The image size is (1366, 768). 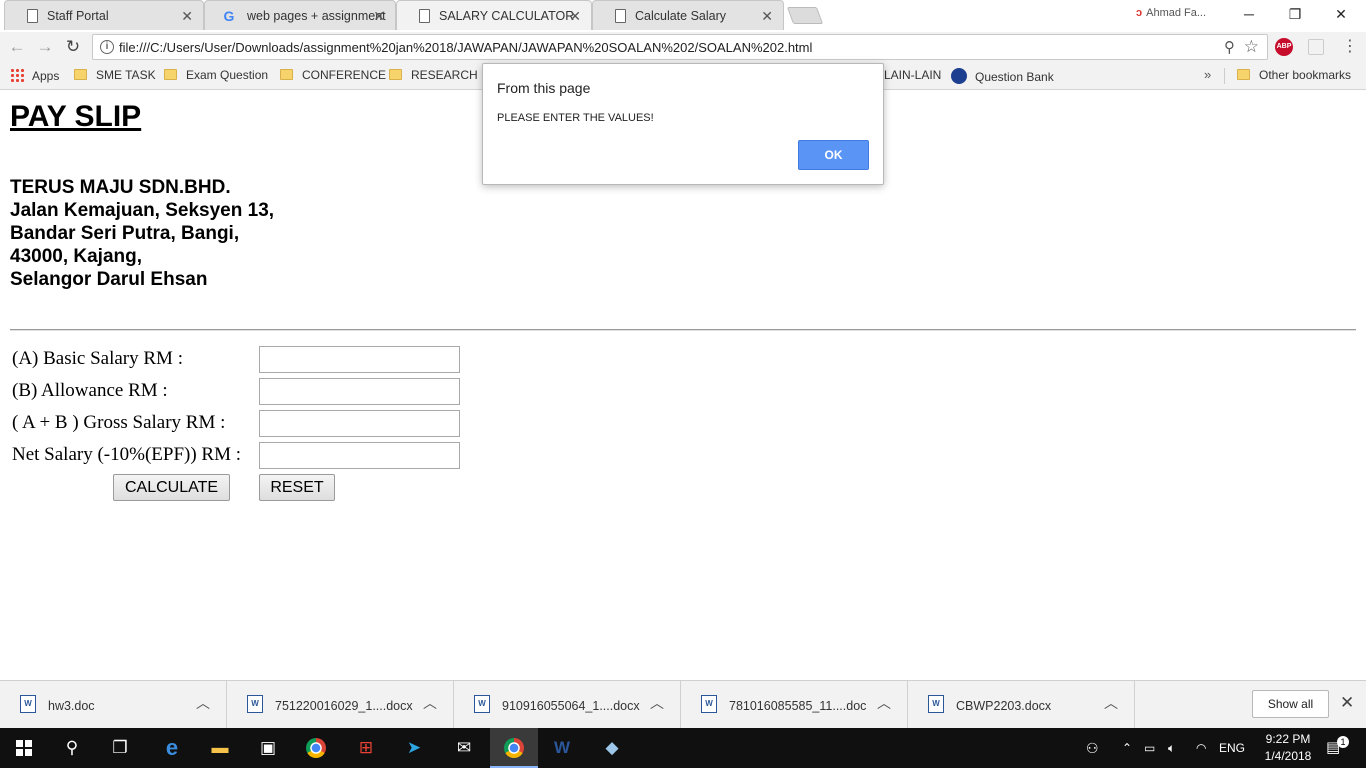 I want to click on bookmark-sme-task: SME TASK, so click(x=115, y=75).